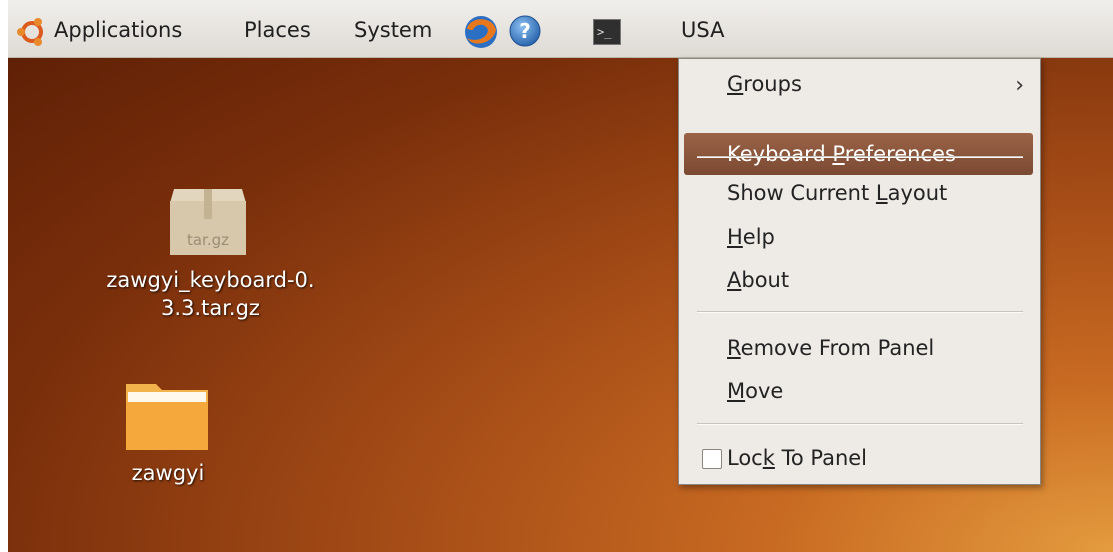 Image resolution: width=1113 pixels, height=552 pixels. I want to click on archive-label-line2: 3.3.tar.gz, so click(210, 308).